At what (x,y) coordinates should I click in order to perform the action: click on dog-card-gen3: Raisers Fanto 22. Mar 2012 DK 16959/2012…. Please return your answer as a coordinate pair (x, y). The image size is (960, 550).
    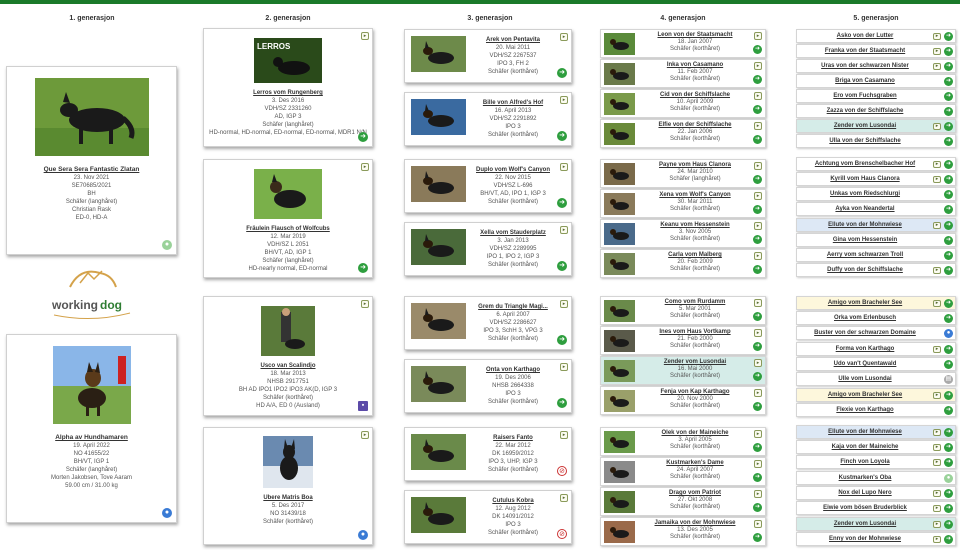
    Looking at the image, I should click on (488, 454).